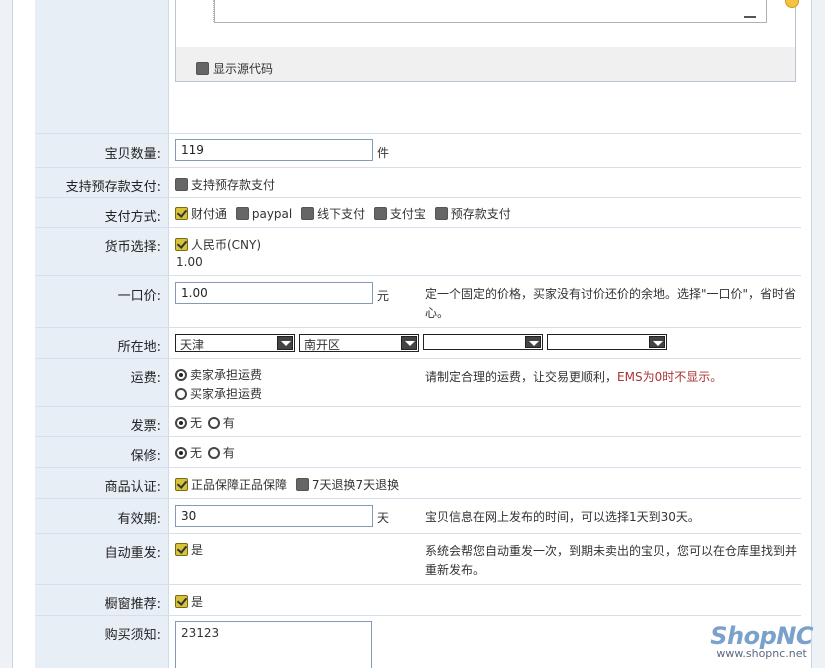  What do you see at coordinates (239, 485) in the screenshot?
I see `certification-option-label: 正品保障正品保障` at bounding box center [239, 485].